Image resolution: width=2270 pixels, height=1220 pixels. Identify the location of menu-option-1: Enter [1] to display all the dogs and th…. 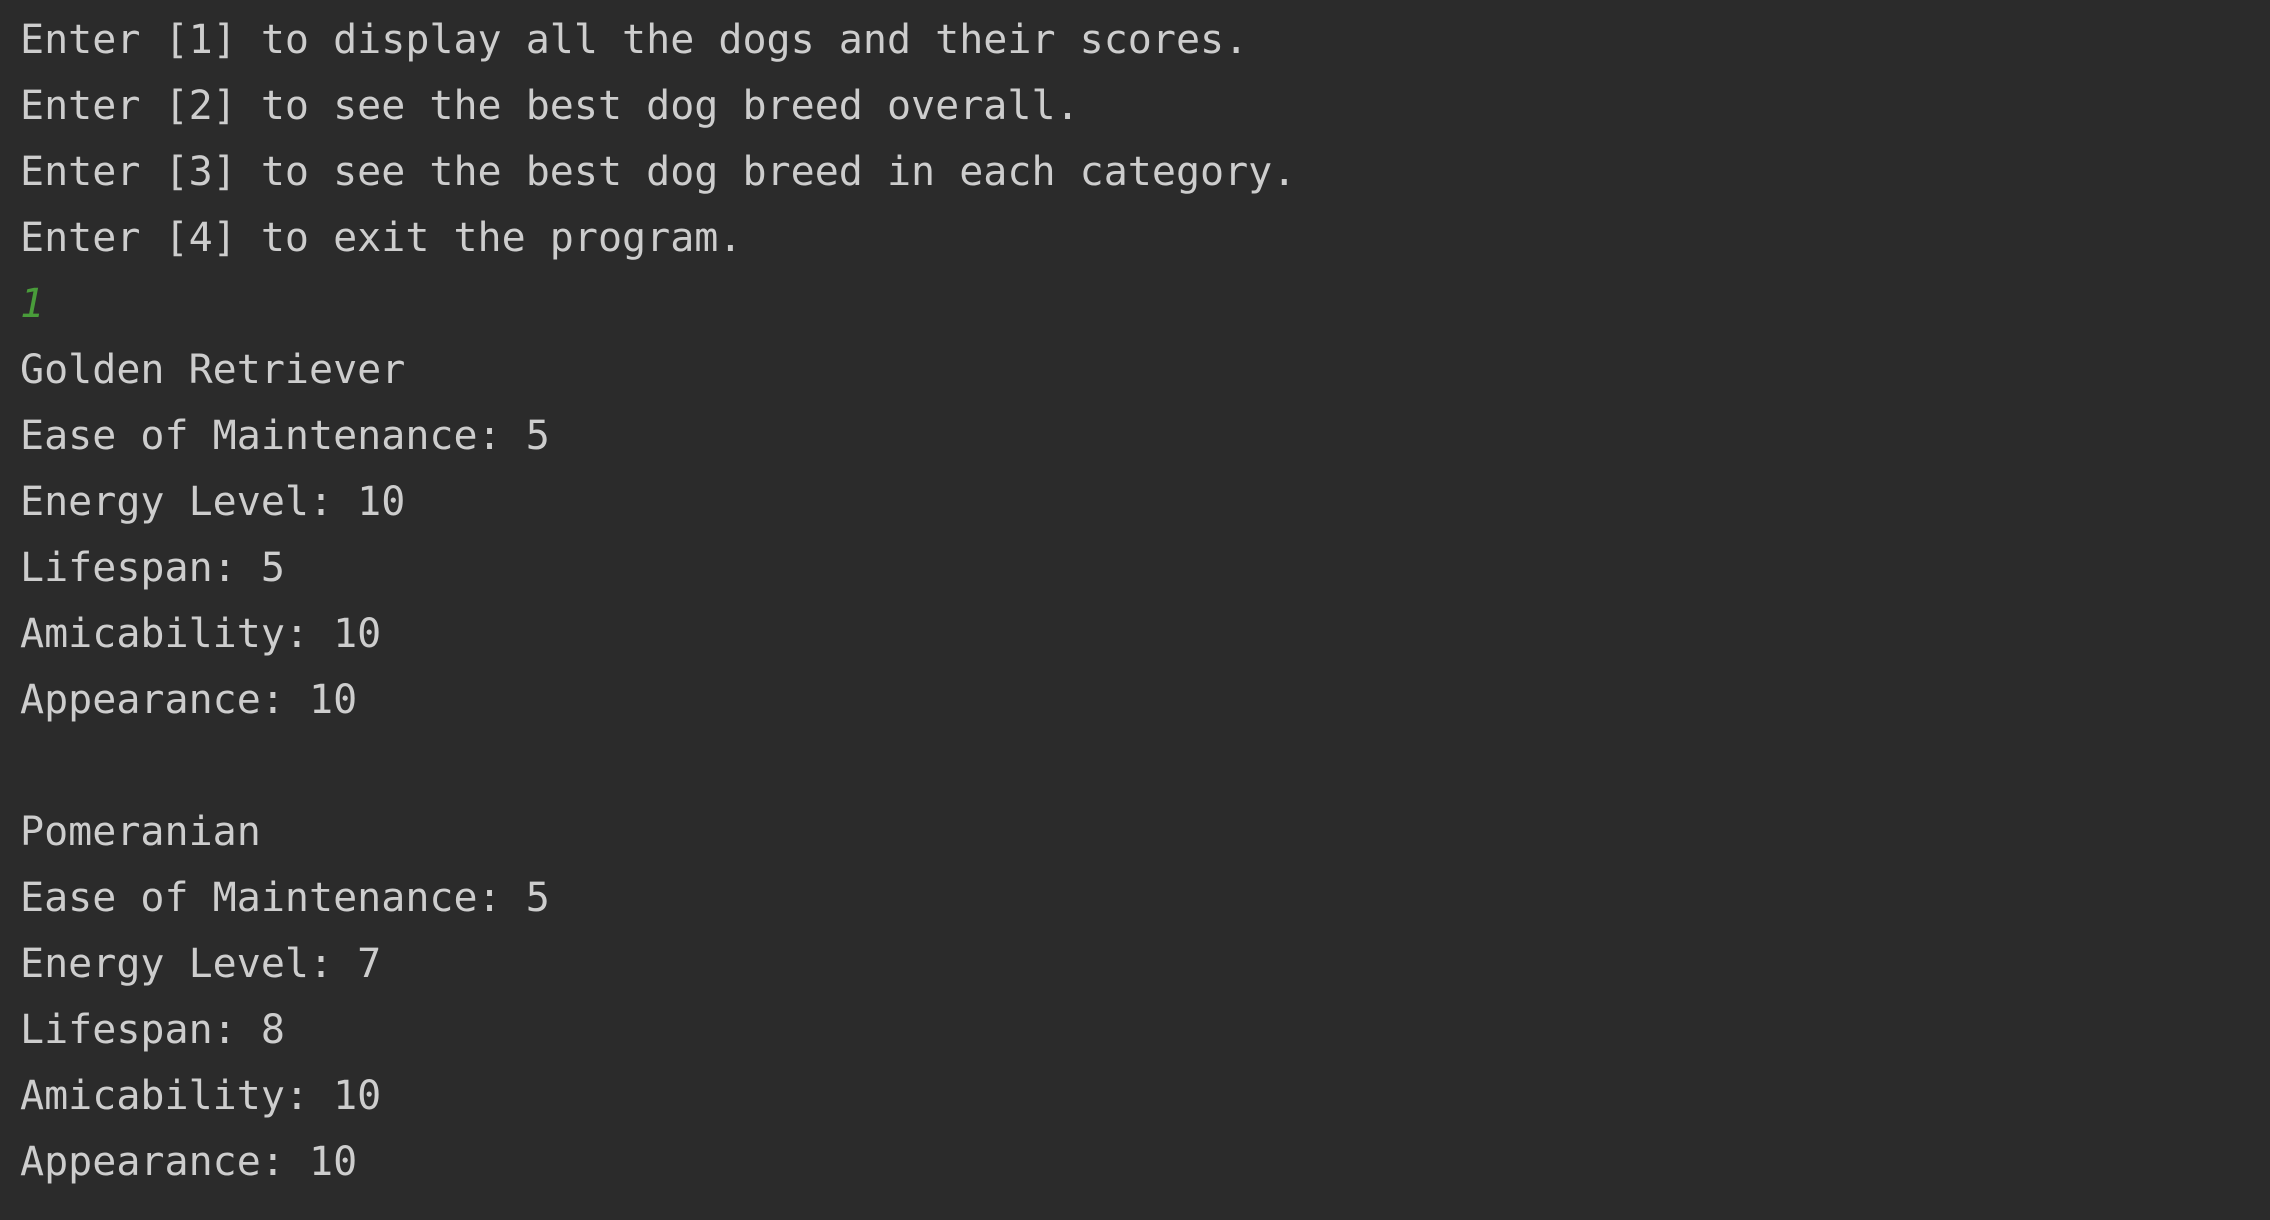
(634, 40).